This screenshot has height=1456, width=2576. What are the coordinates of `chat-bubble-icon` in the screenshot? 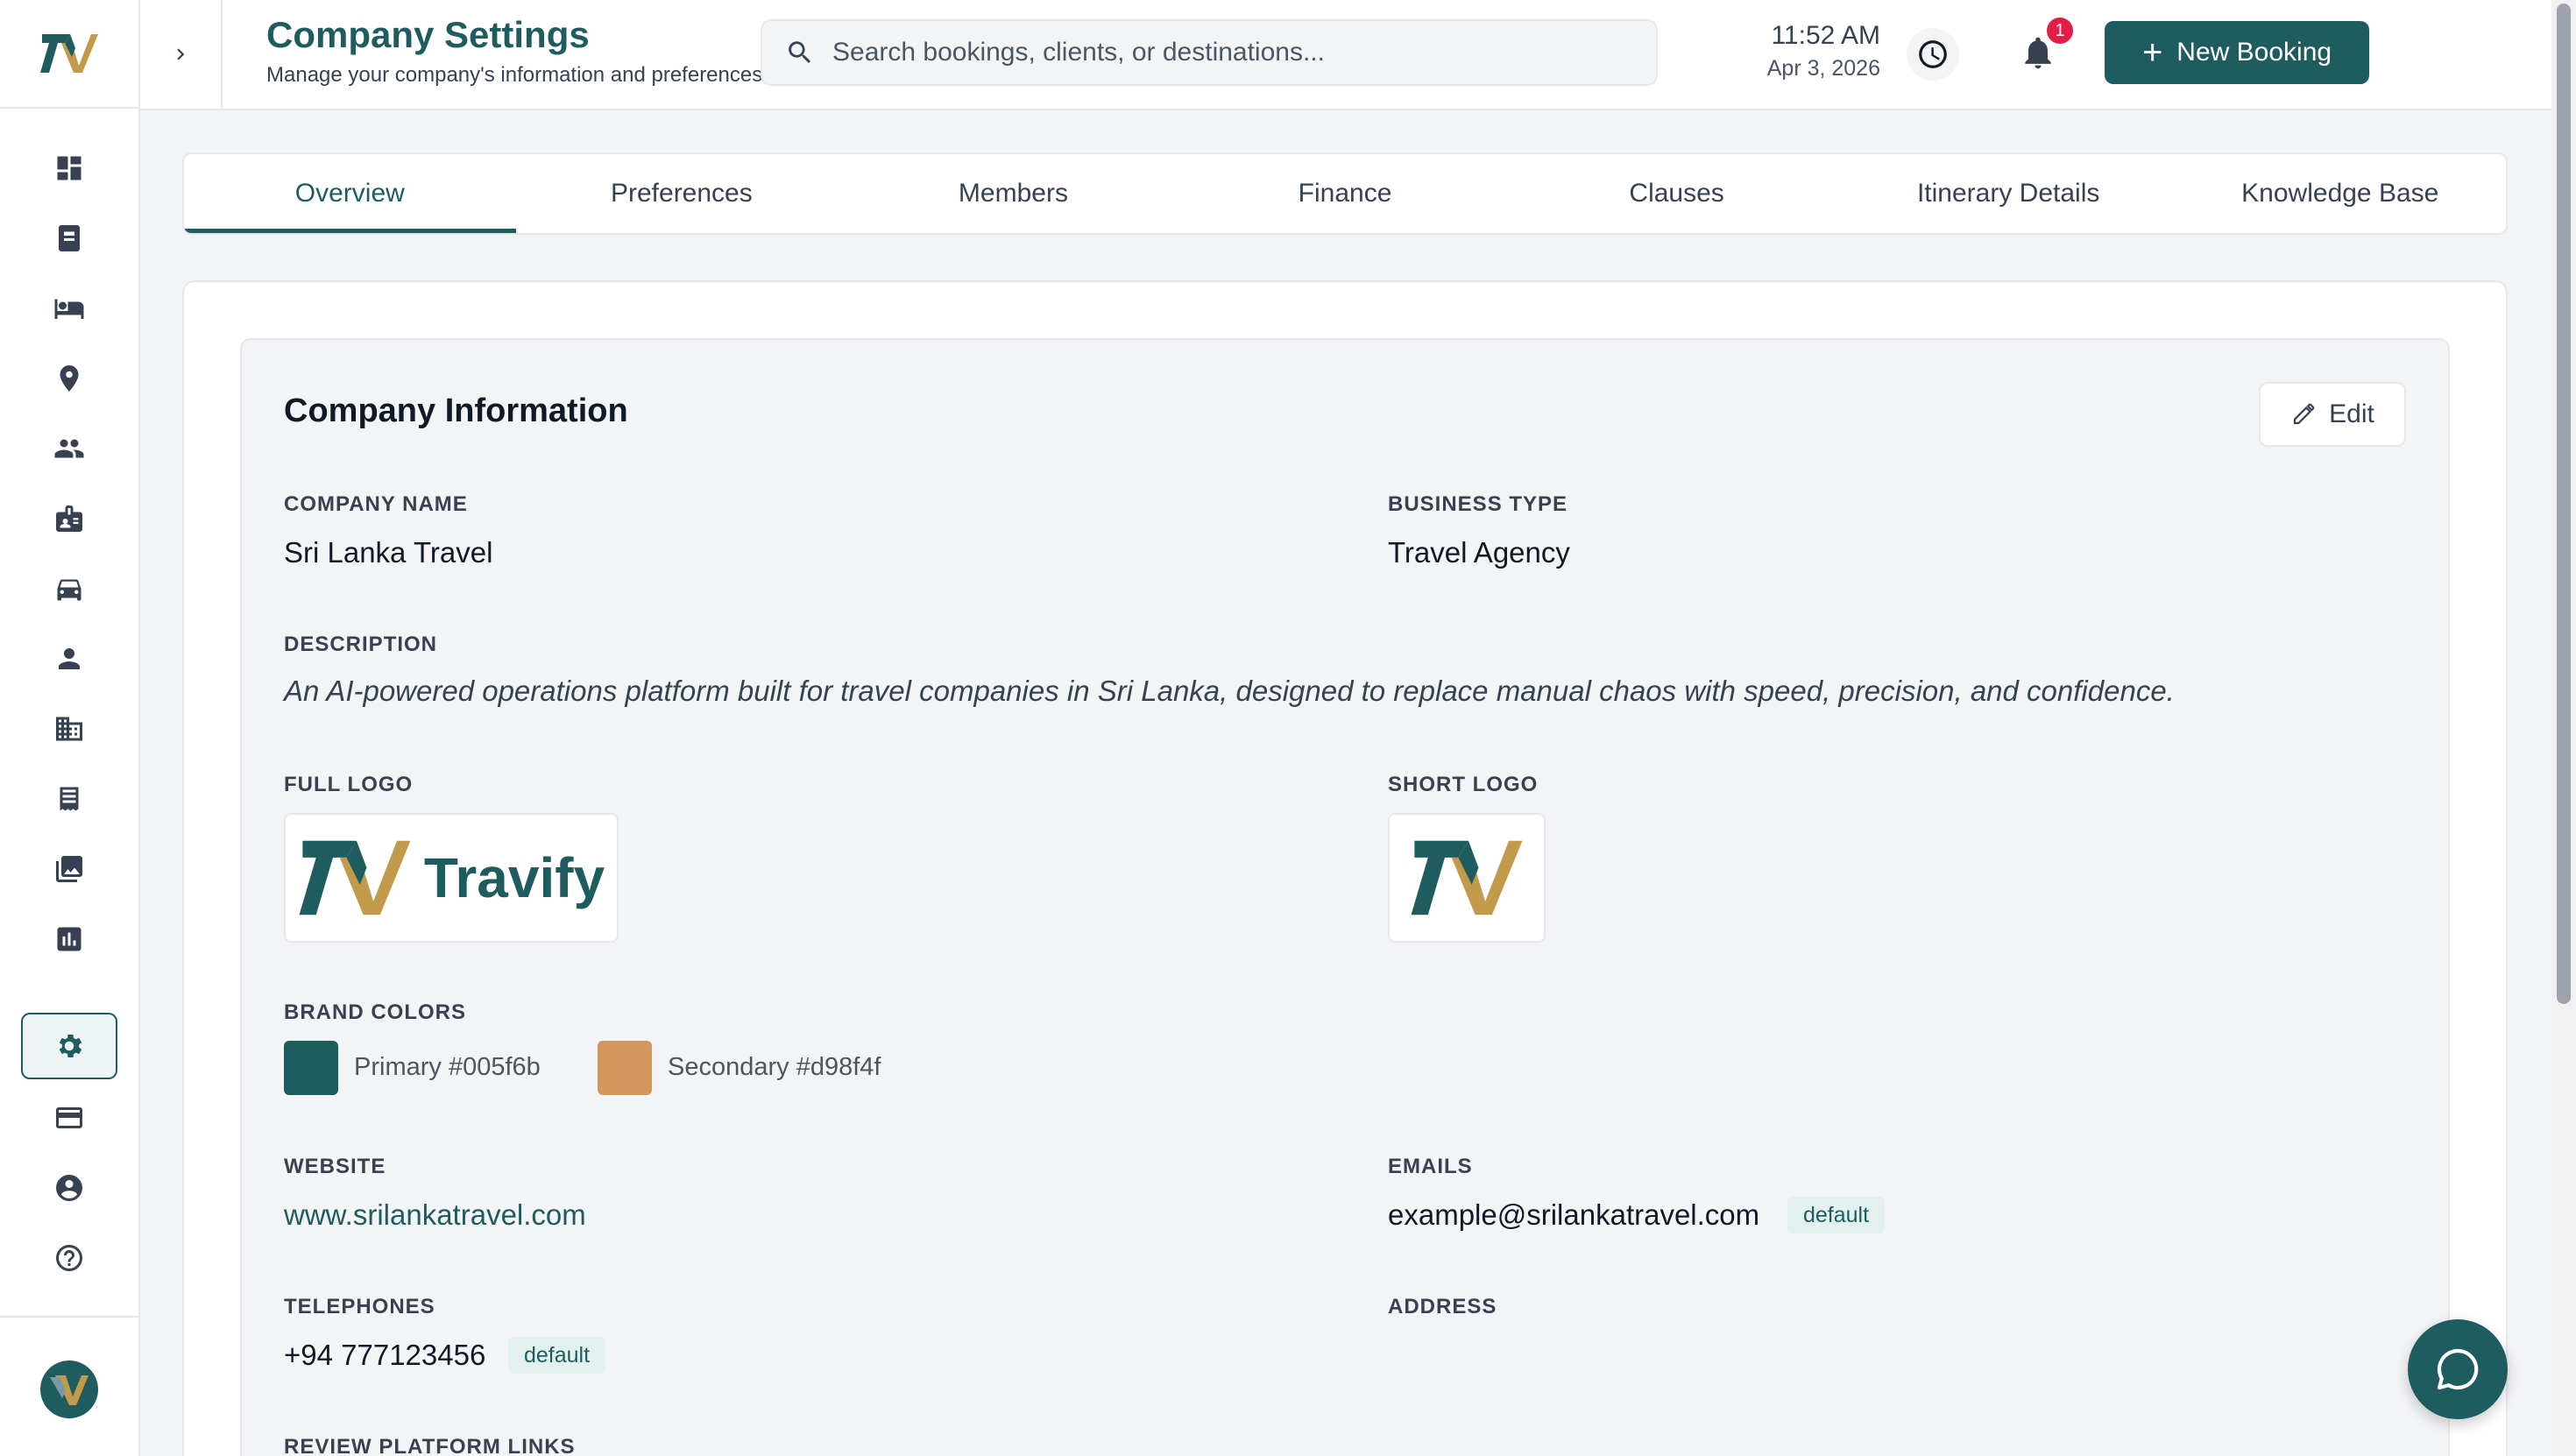 It's located at (2458, 1369).